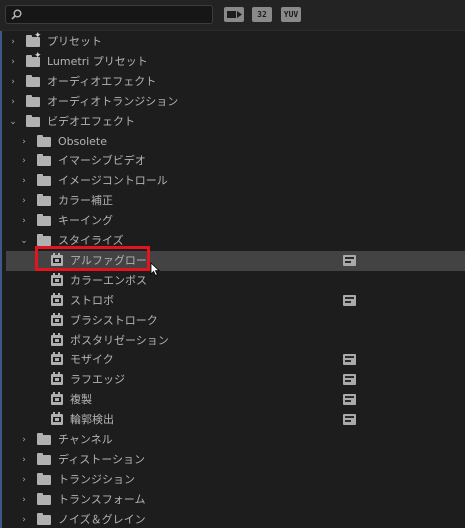 The height and width of the screenshot is (528, 465). Describe the element at coordinates (232, 380) in the screenshot. I see `tree-row-rough-edges: ラフエッジ` at that location.